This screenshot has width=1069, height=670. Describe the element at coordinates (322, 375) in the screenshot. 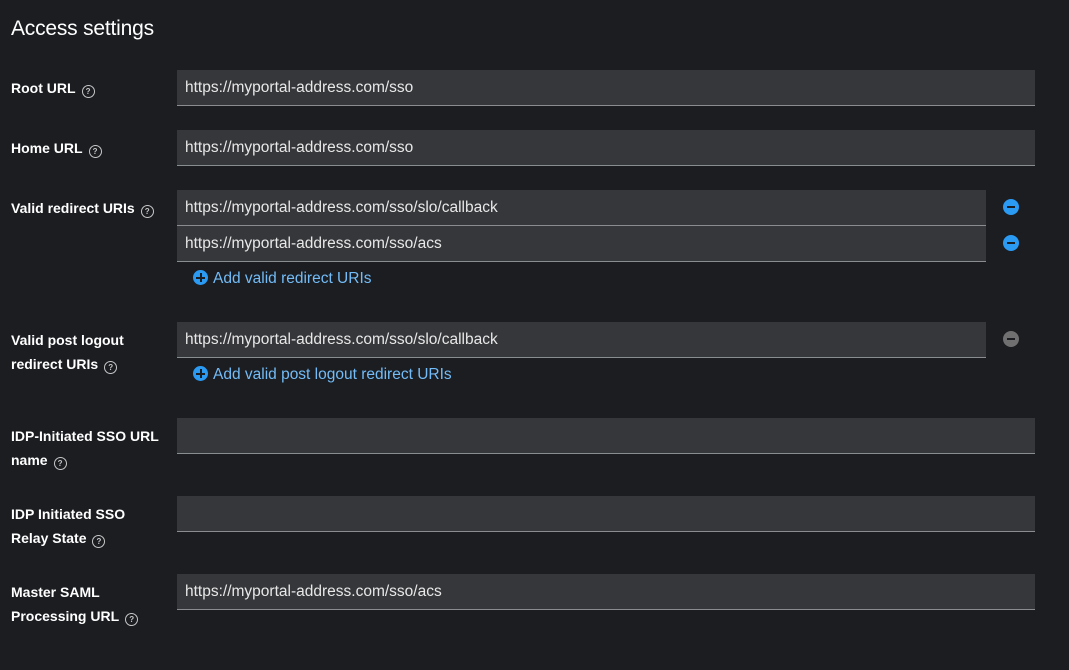

I see `add-post-logout-uri-button: Add valid post logout redirect URIs` at that location.